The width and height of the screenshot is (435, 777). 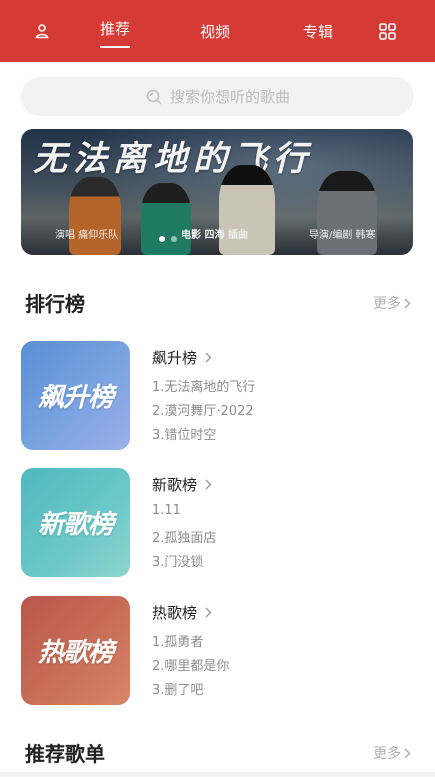 I want to click on playlist-more-link: 更多, so click(x=392, y=753).